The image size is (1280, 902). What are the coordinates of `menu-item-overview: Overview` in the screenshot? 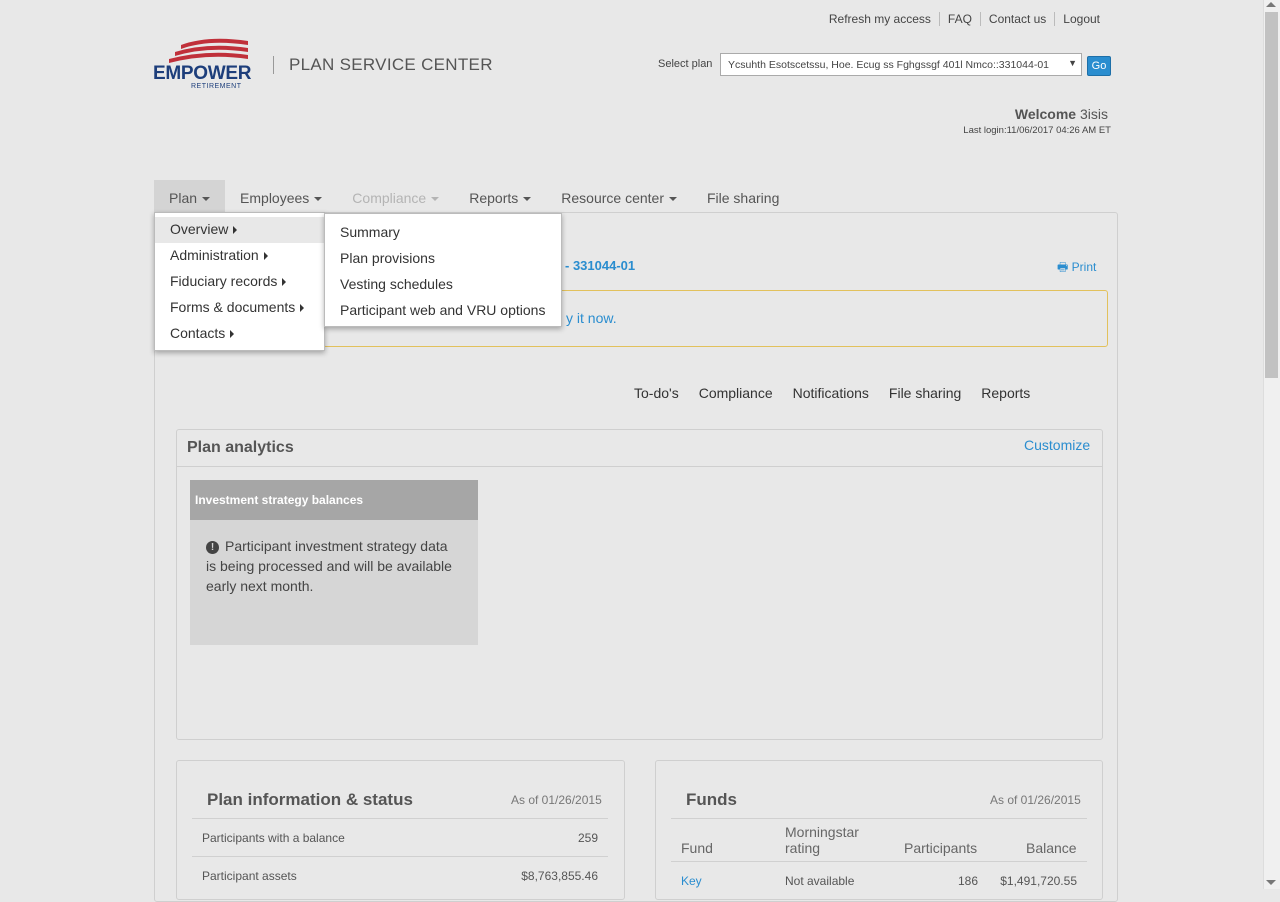 It's located at (239, 230).